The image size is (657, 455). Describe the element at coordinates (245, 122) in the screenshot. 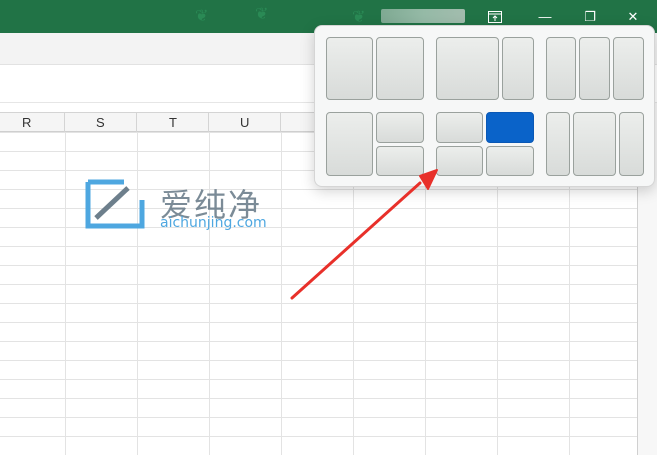

I see `column-label-u: U` at that location.